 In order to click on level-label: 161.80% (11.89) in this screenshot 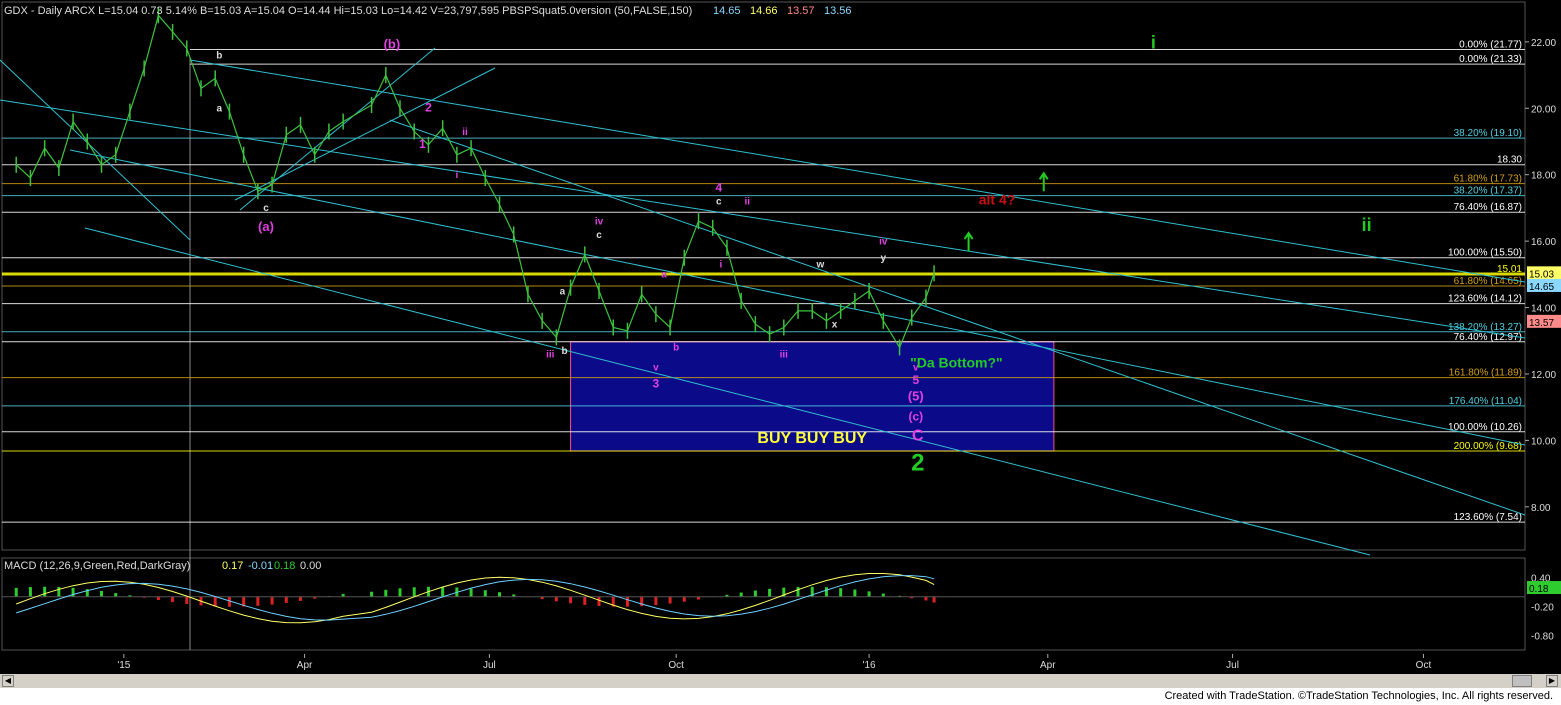, I will do `click(1485, 373)`.